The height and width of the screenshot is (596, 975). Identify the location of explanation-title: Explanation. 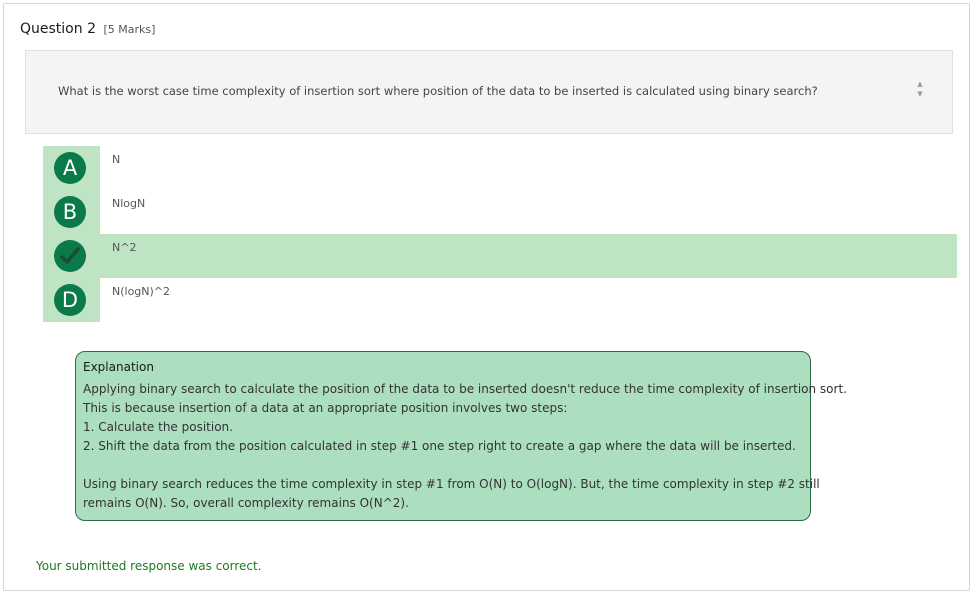
(118, 367).